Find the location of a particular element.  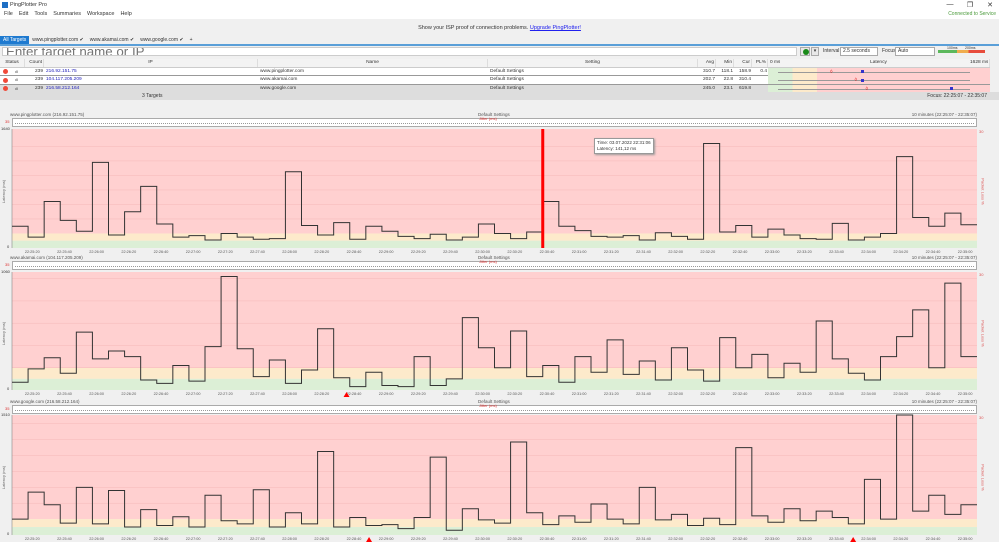

good-band is located at coordinates (494, 531).